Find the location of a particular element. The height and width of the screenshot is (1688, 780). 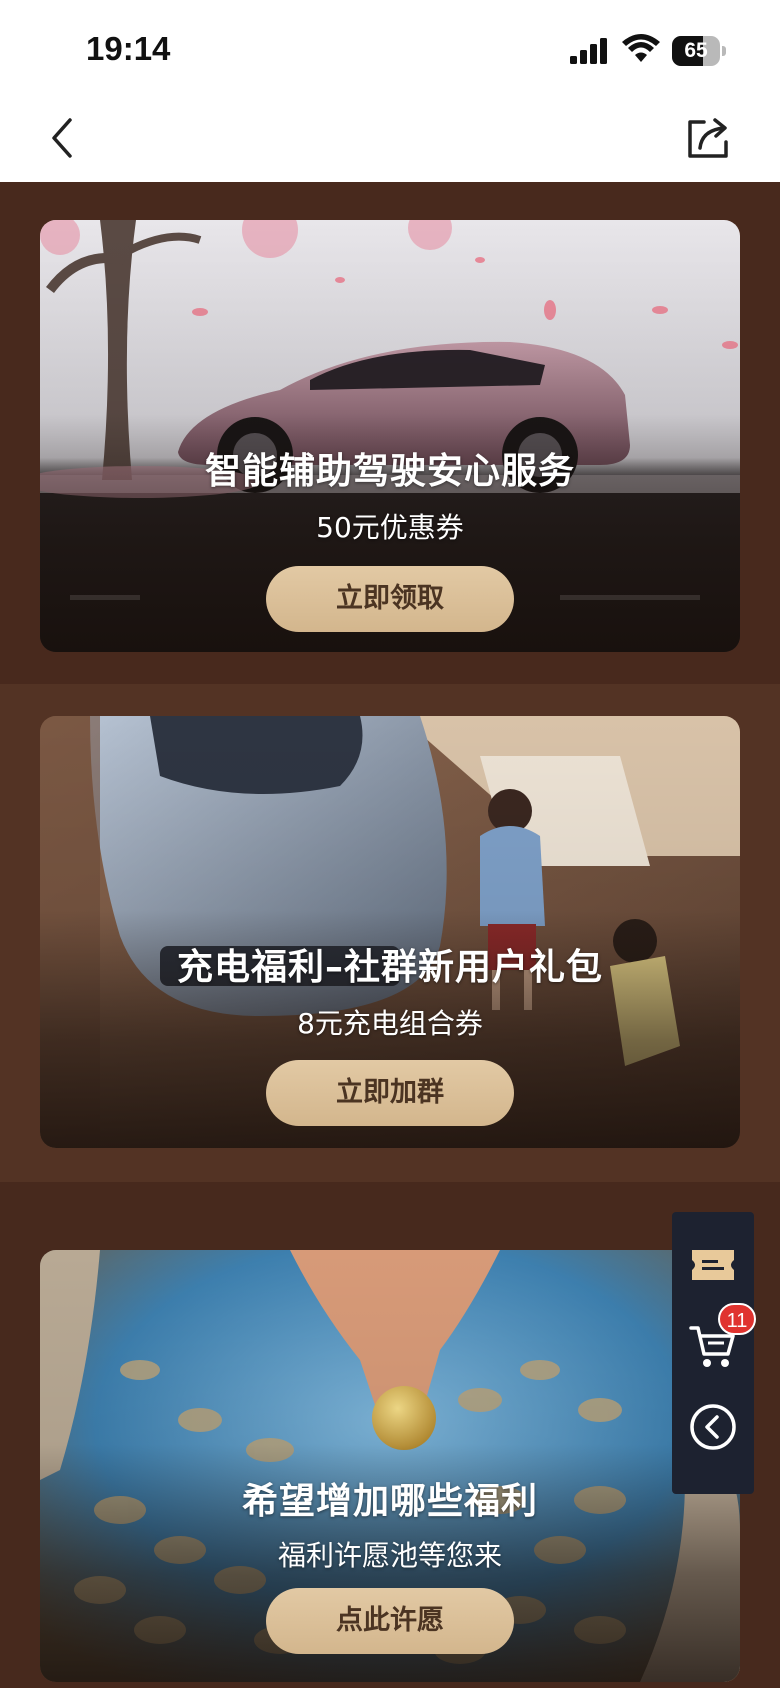

battery-level: 65 is located at coordinates (696, 50).